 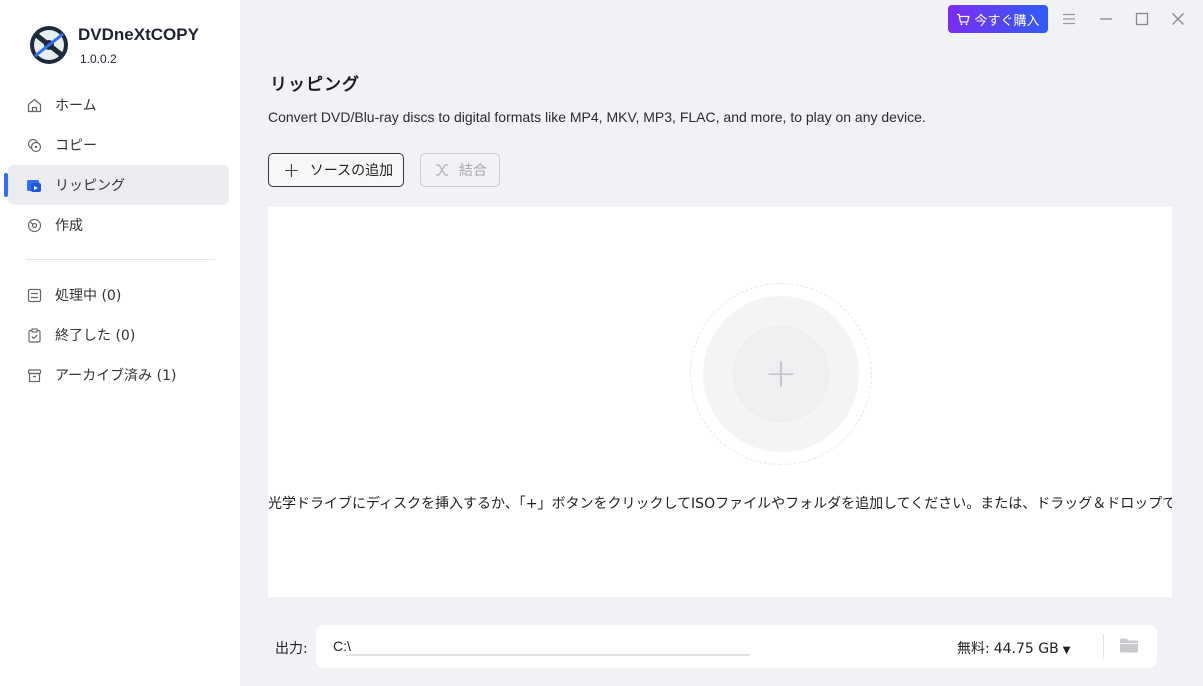 What do you see at coordinates (95, 336) in the screenshot?
I see `nav-label: 終了した (0)` at bounding box center [95, 336].